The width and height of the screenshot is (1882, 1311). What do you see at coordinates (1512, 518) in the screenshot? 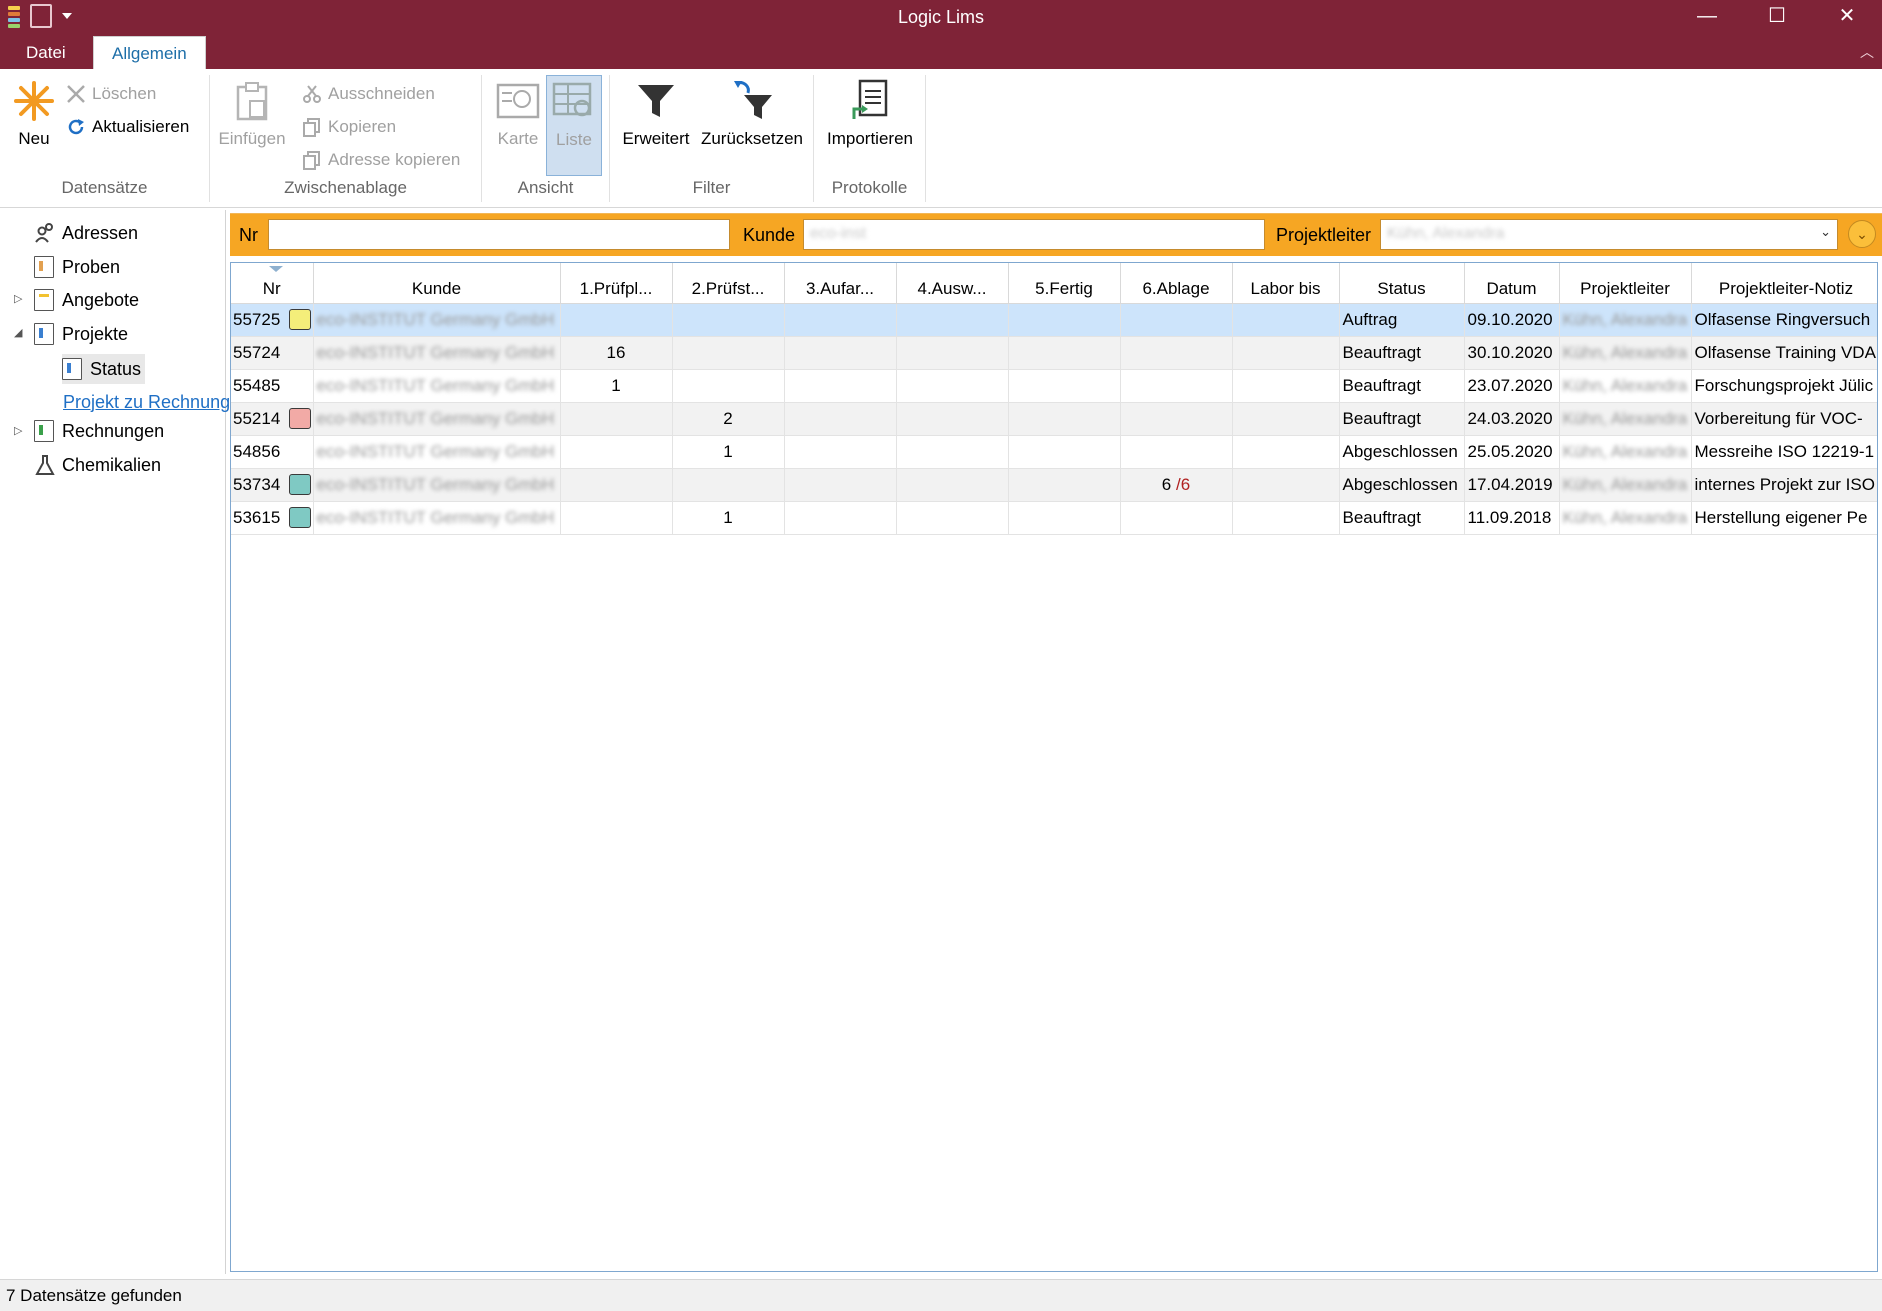
I see `cell-datum: 11.09.2018` at bounding box center [1512, 518].